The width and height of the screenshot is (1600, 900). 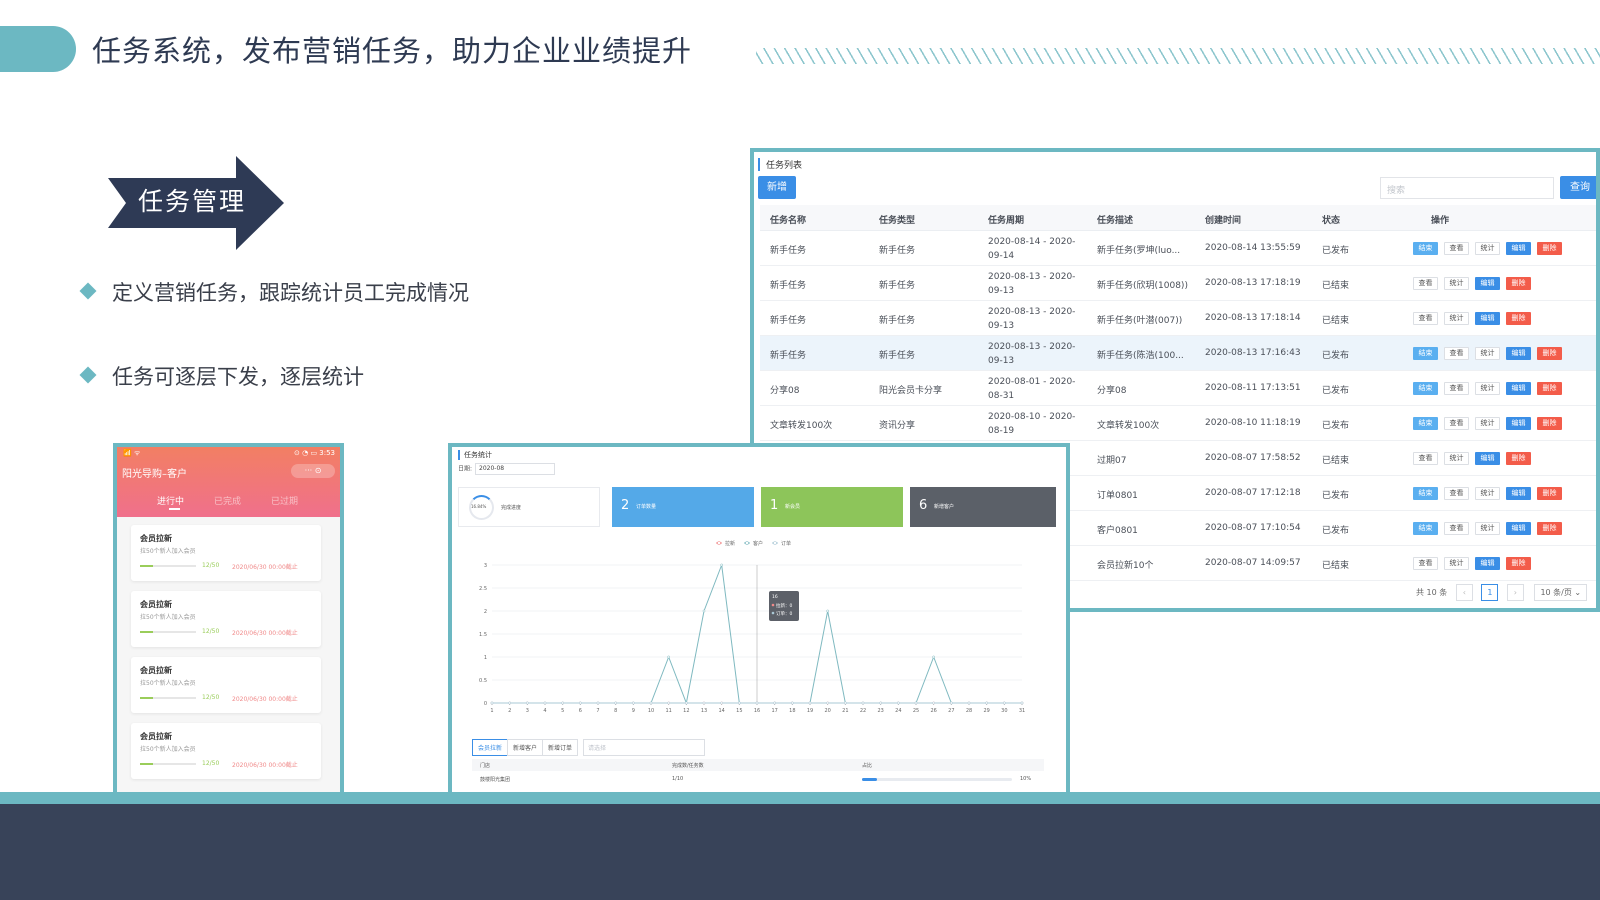 What do you see at coordinates (515, 469) in the screenshot?
I see `date-picker-input: 2020-08` at bounding box center [515, 469].